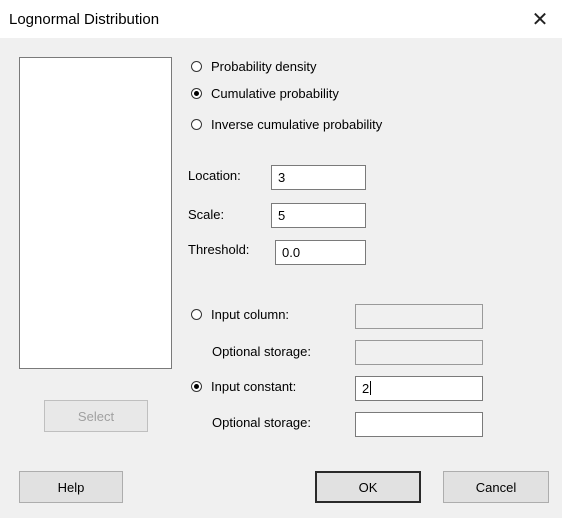 Image resolution: width=562 pixels, height=518 pixels. What do you see at coordinates (206, 214) in the screenshot?
I see `scale-label: Scale:` at bounding box center [206, 214].